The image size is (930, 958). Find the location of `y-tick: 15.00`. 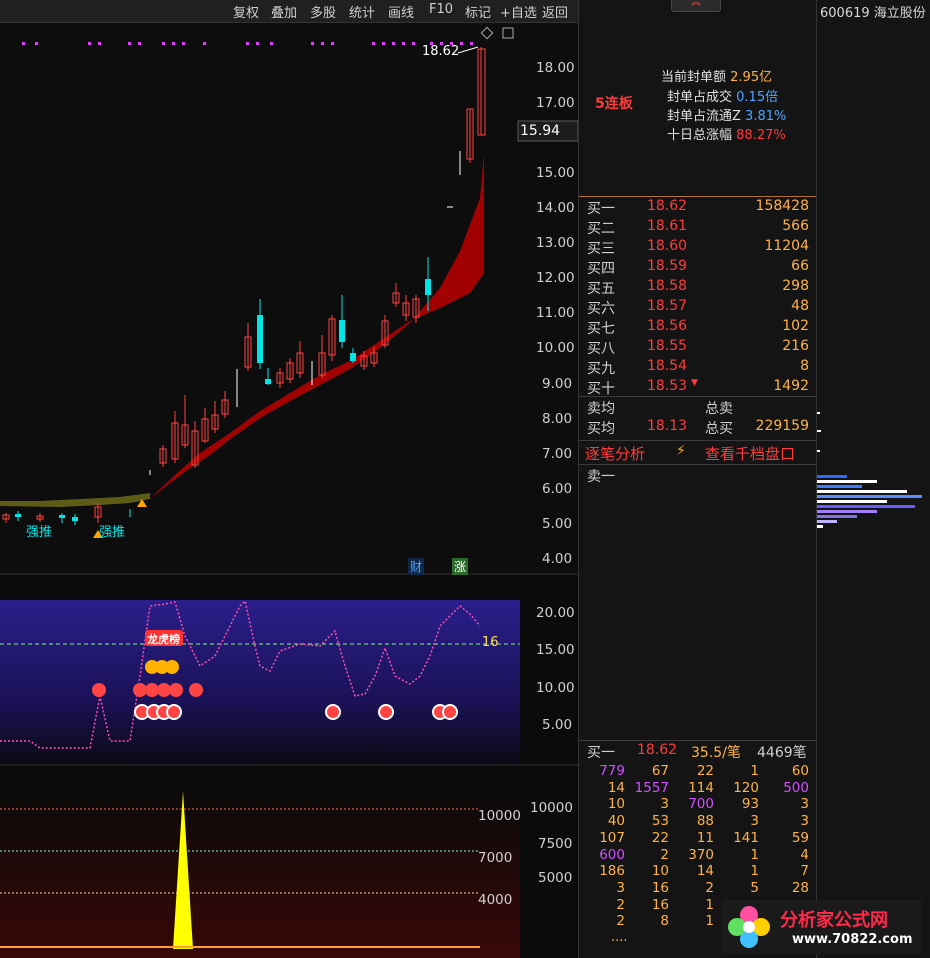

y-tick: 15.00 is located at coordinates (555, 173).